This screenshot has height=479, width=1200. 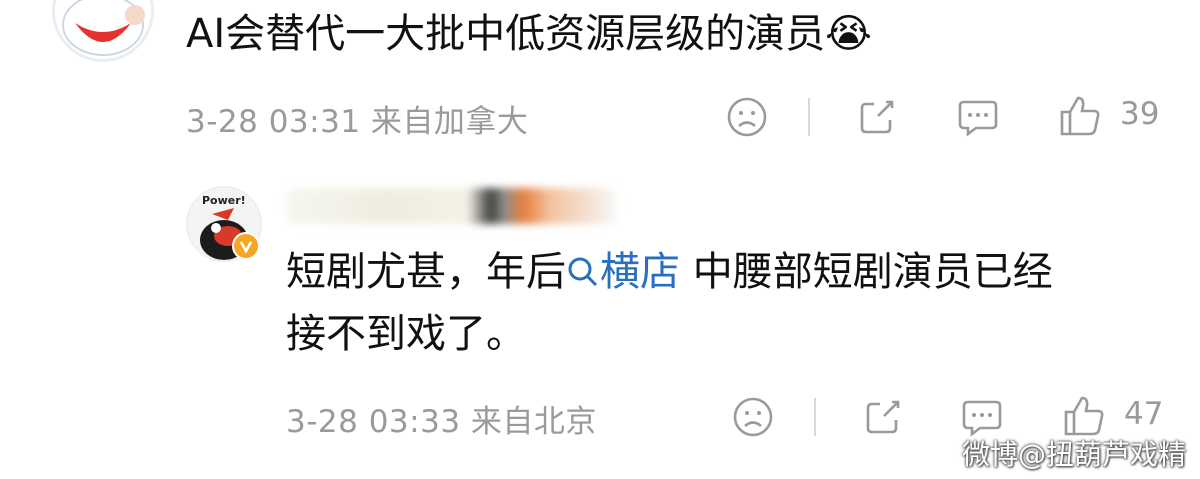 What do you see at coordinates (1080, 118) in the screenshot?
I see `thumbs-up-icon` at bounding box center [1080, 118].